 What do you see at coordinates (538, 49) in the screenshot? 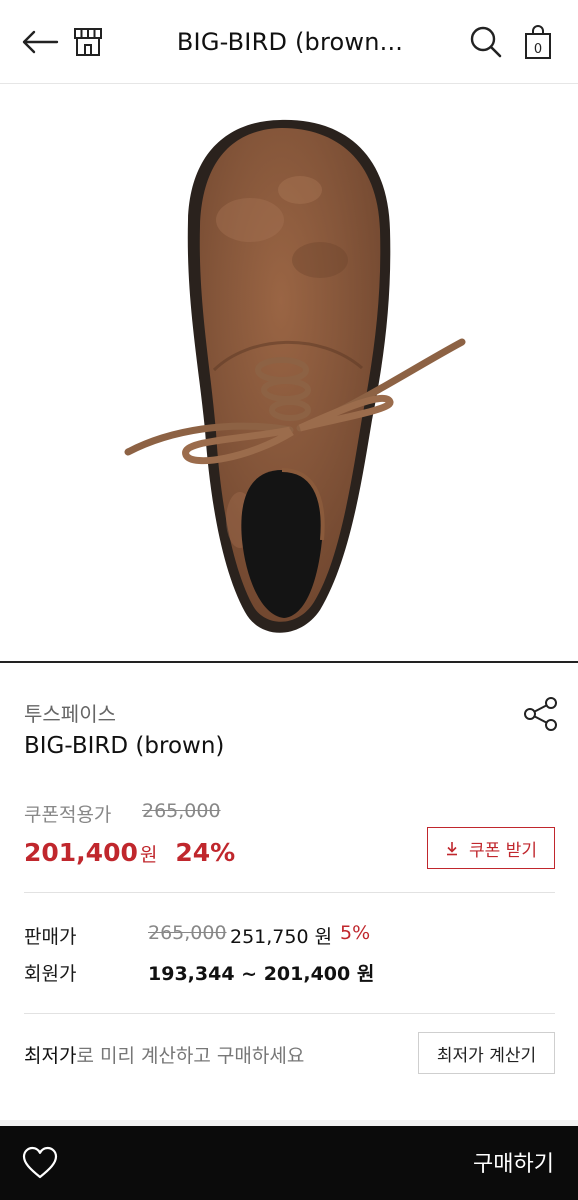
I see `cart-count: 0` at bounding box center [538, 49].